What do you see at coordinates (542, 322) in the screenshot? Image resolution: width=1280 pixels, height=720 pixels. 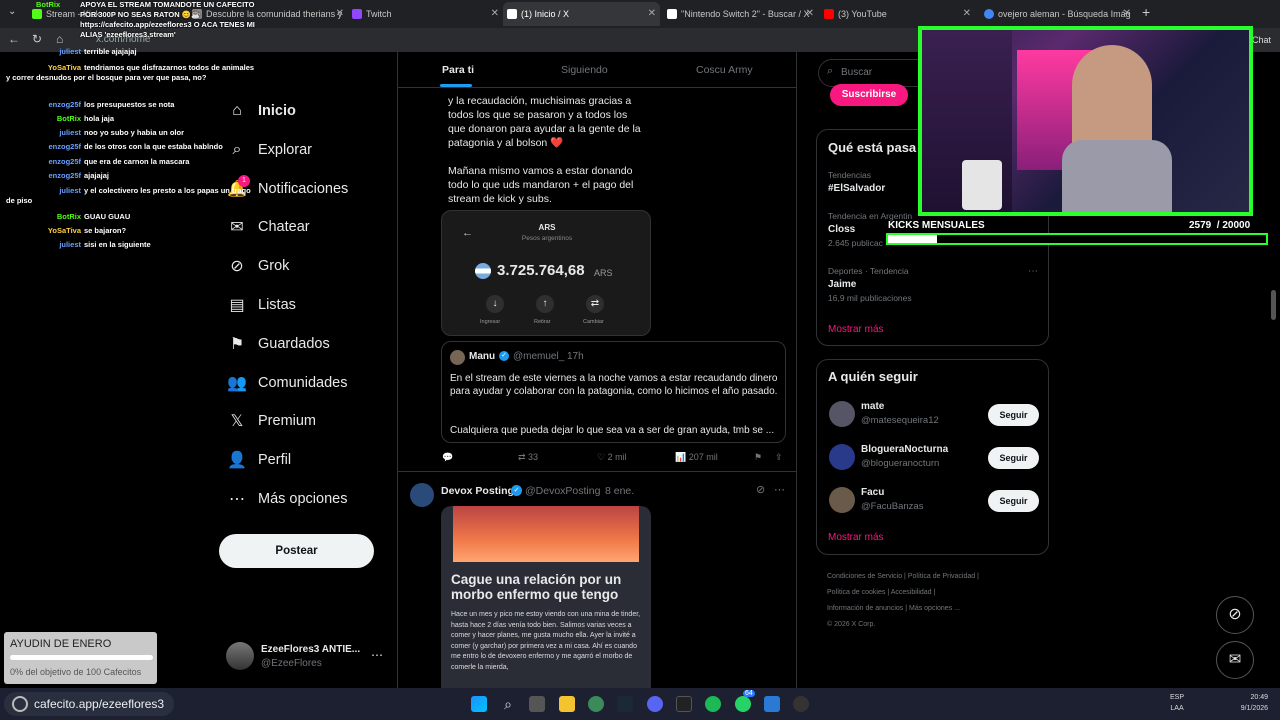 I see `wallet-action-label: Retirar` at bounding box center [542, 322].